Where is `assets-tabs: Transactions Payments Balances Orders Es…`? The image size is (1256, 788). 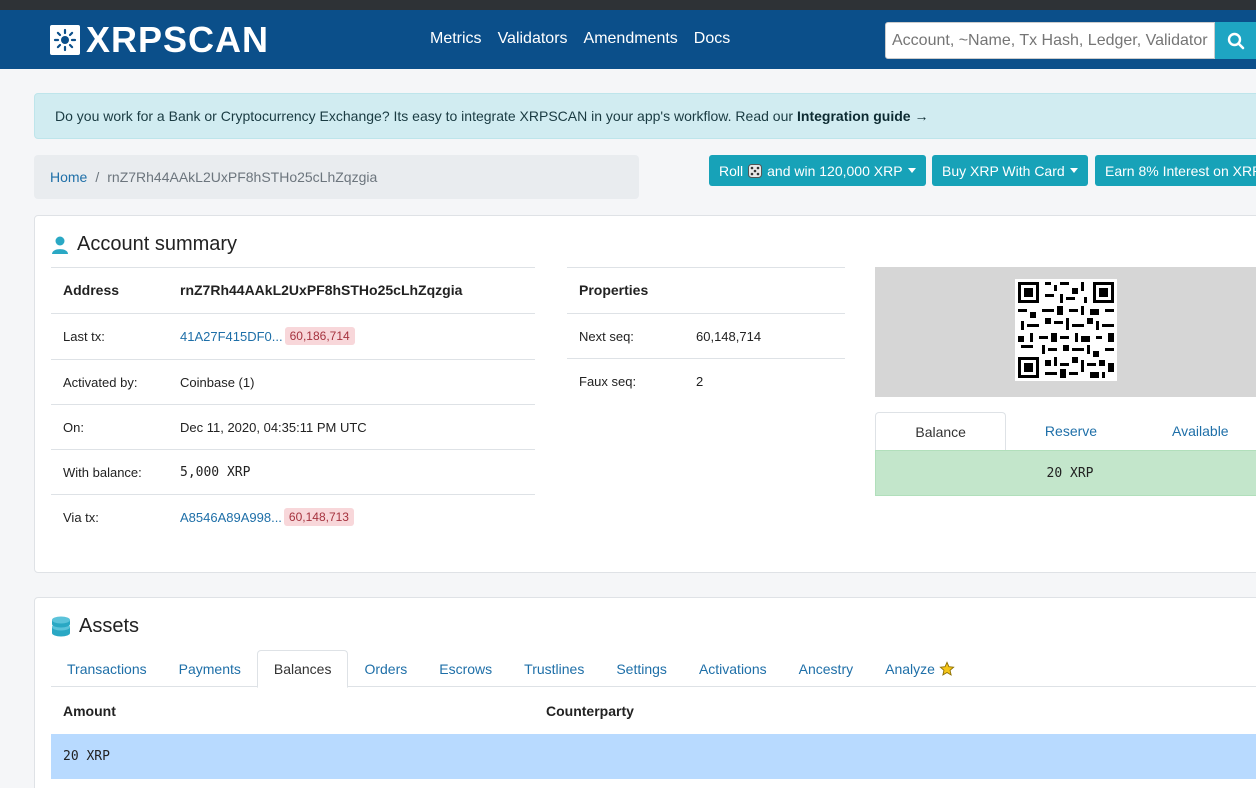 assets-tabs: Transactions Payments Balances Orders Es… is located at coordinates (653, 669).